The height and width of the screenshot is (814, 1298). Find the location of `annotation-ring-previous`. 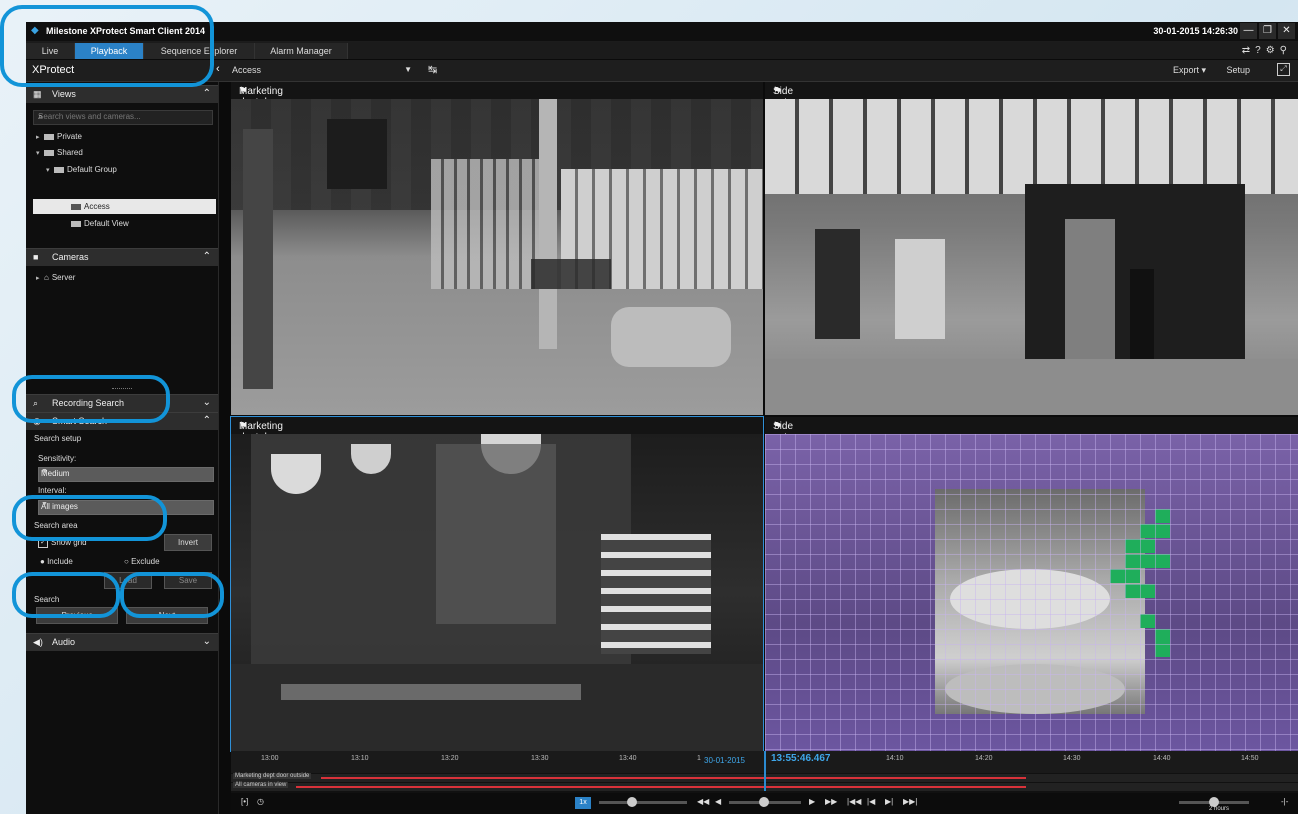

annotation-ring-previous is located at coordinates (66, 595).